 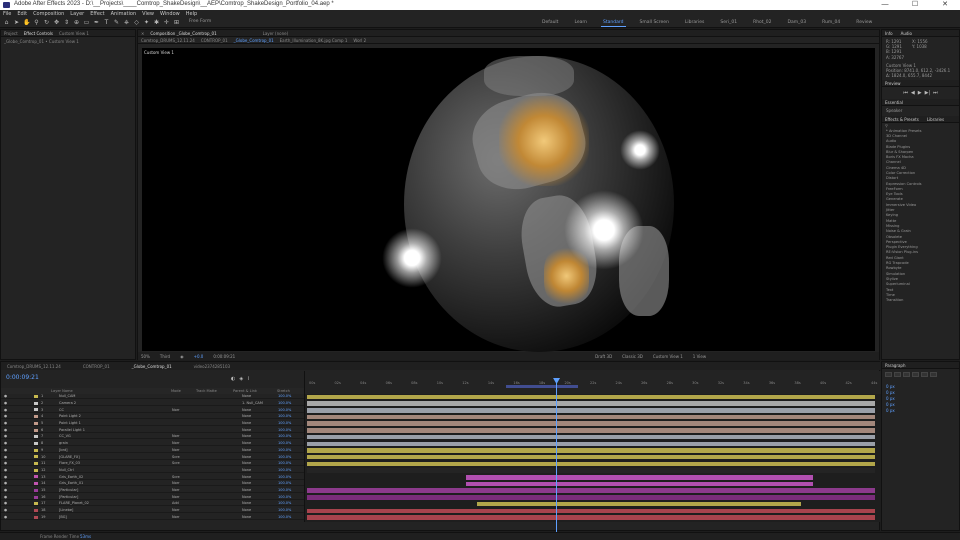 I want to click on tab-globe-comtrop: _Globe_Comtrop_01, so click(x=152, y=366).